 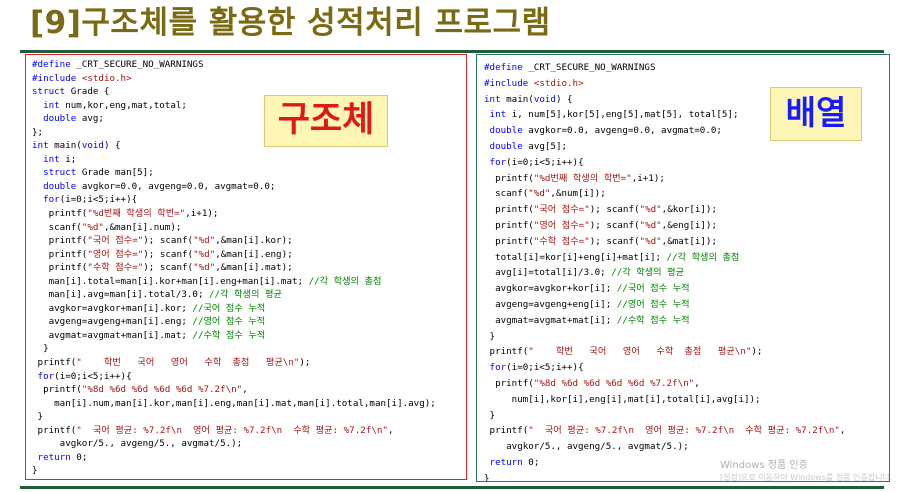 What do you see at coordinates (136, 214) in the screenshot?
I see `code-token: "%d번째 학생의 학번="` at bounding box center [136, 214].